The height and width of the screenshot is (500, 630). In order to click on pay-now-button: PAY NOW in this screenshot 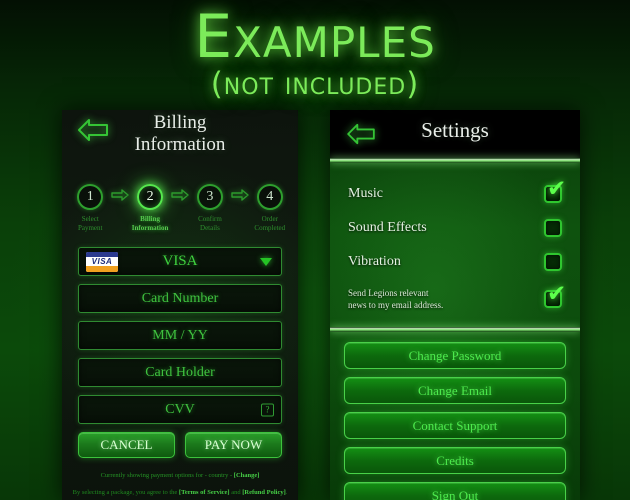, I will do `click(233, 445)`.